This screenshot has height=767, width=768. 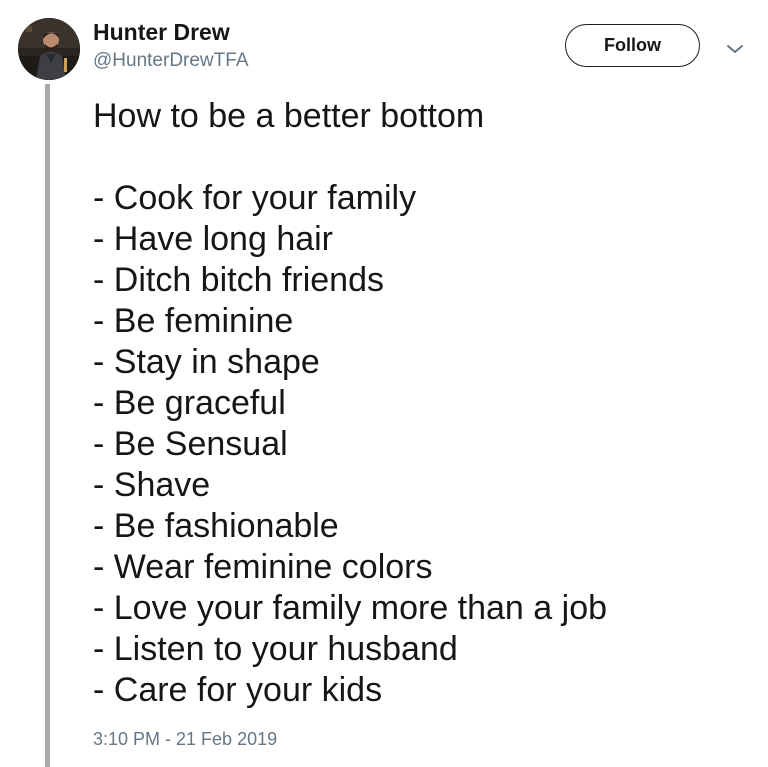 What do you see at coordinates (206, 362) in the screenshot?
I see `list-item: - Stay in shape` at bounding box center [206, 362].